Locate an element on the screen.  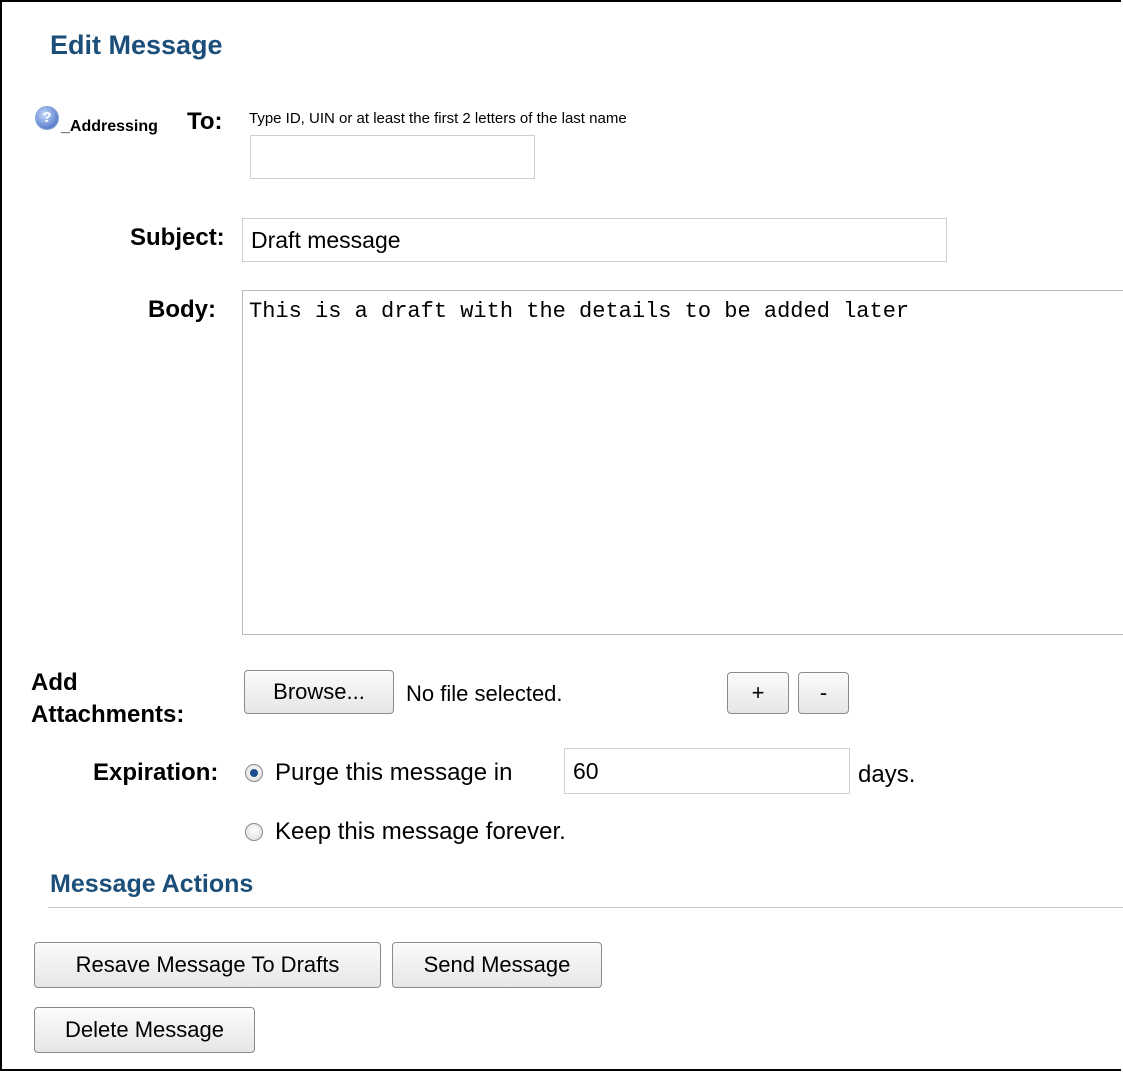
add-attachment-button: + is located at coordinates (758, 693).